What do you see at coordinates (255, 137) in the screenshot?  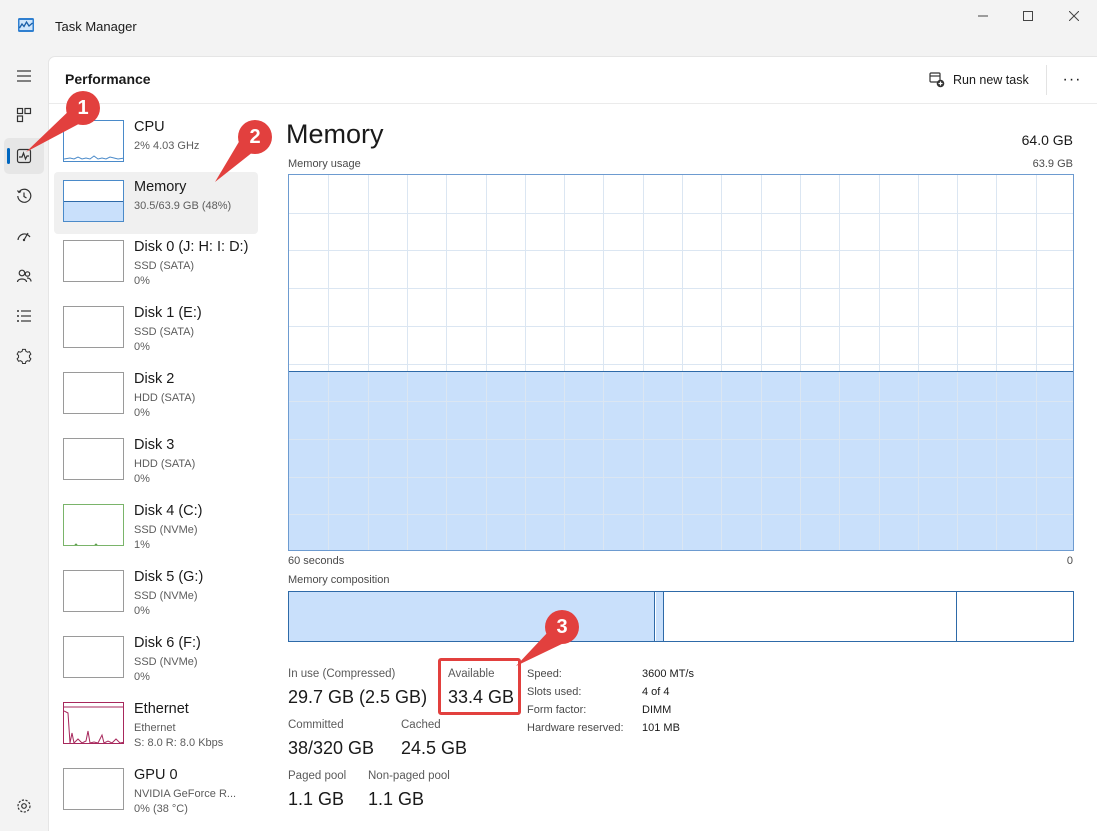 I see `callout-2: 2` at bounding box center [255, 137].